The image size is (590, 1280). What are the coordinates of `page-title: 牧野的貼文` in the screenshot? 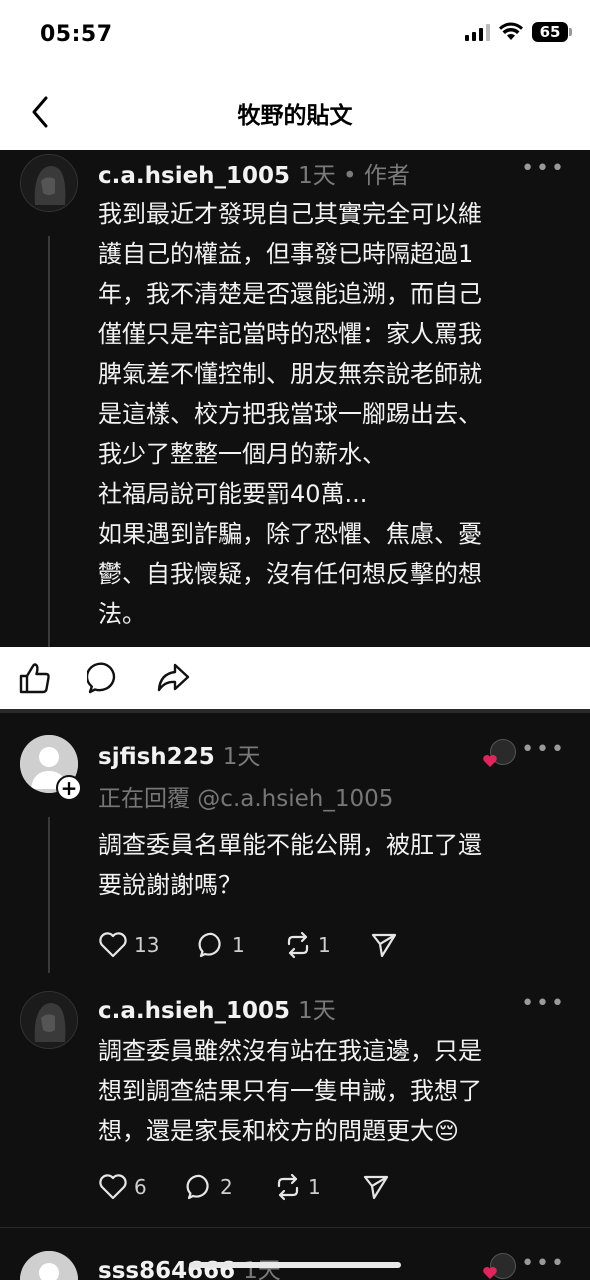 It's located at (295, 116).